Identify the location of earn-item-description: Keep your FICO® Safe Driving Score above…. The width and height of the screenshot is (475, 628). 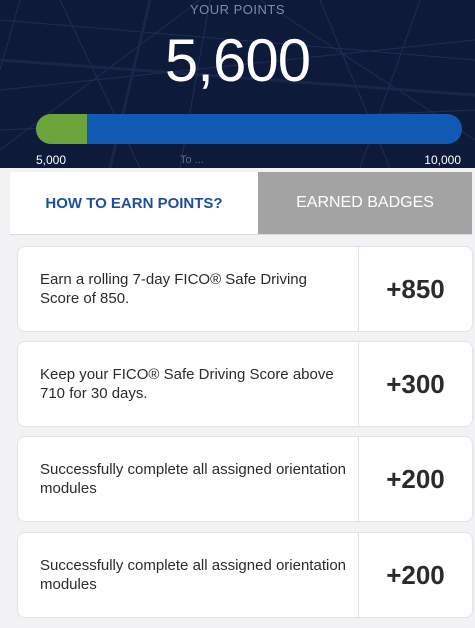
(187, 384).